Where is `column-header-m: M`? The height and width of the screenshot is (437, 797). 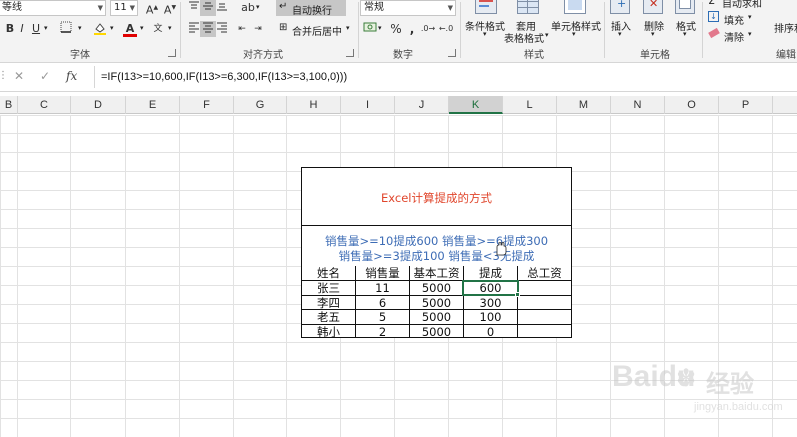 column-header-m: M is located at coordinates (584, 105).